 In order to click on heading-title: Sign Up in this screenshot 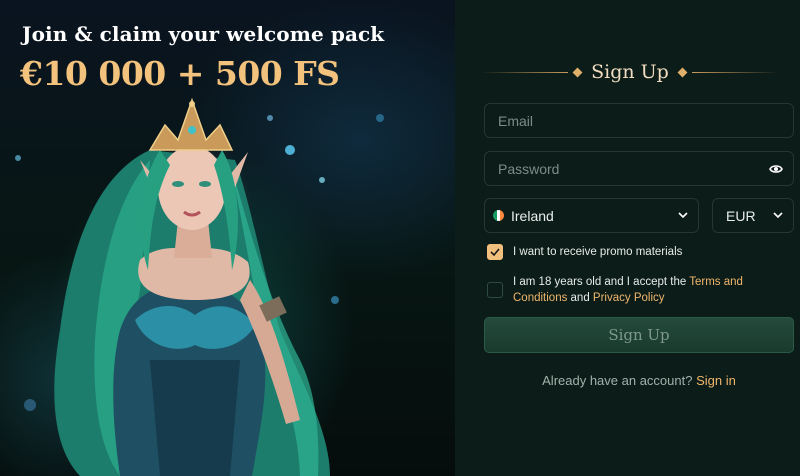, I will do `click(630, 72)`.